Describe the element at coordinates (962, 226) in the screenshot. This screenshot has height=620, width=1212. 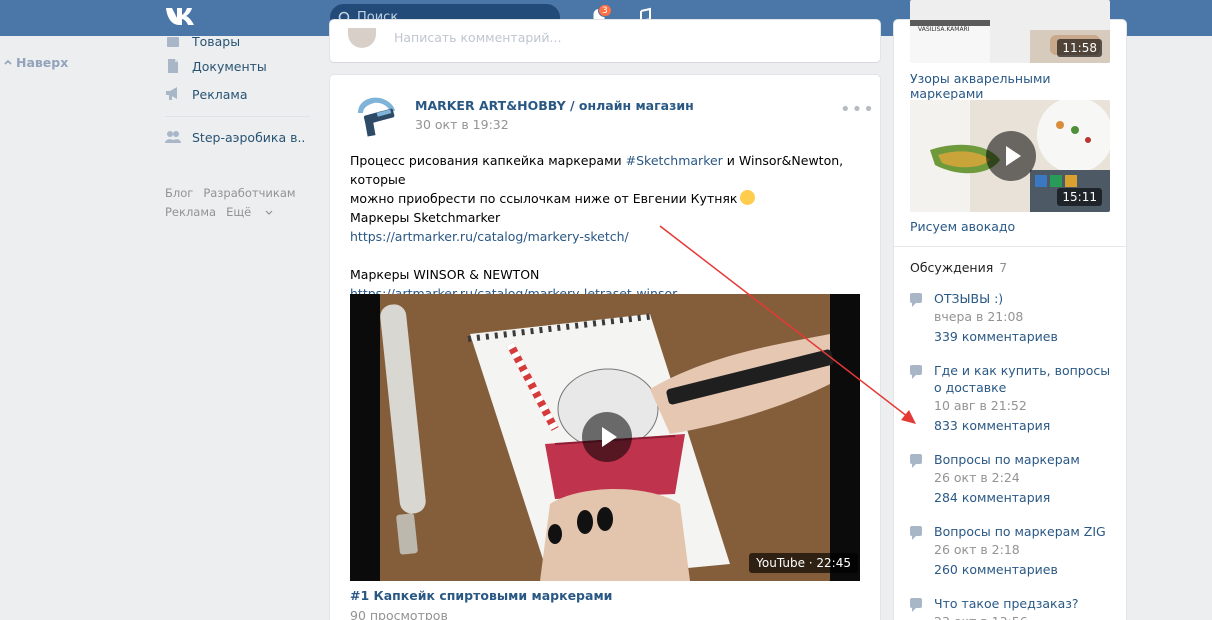
I see `video-title-link: Рисуем авокадо` at that location.